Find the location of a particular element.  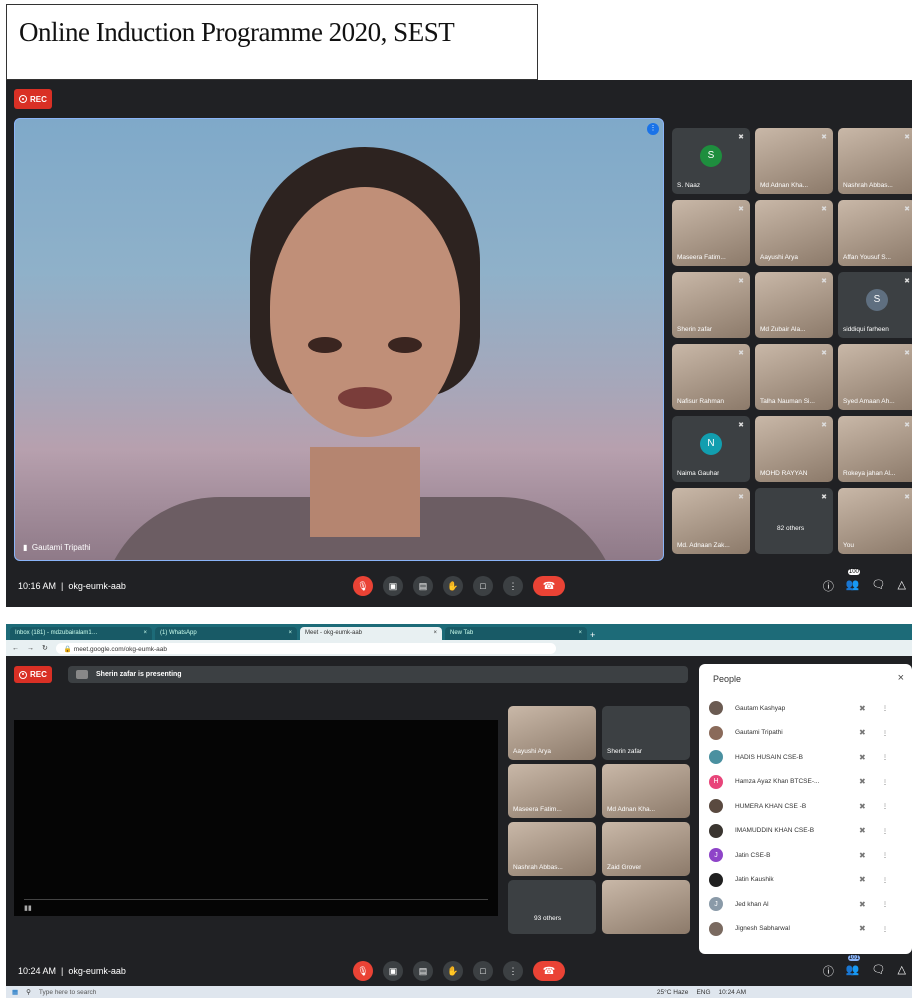

presenter-avatar is located at coordinates (82, 674).